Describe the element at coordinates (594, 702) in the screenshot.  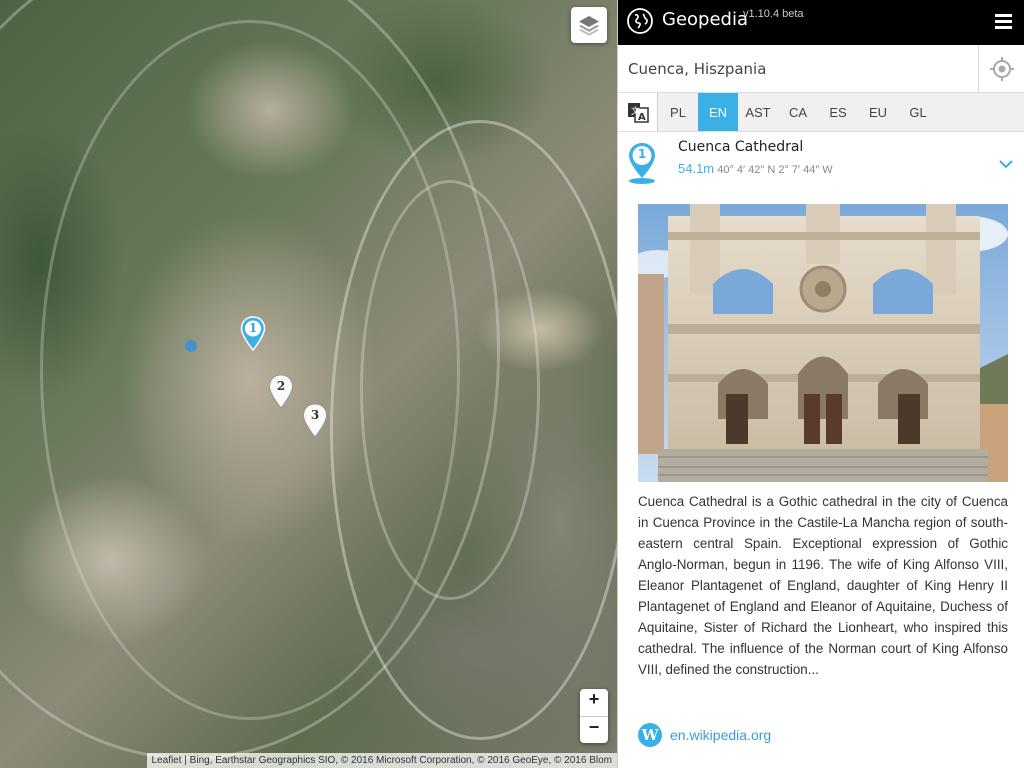
I see `zoom-in-button: +` at that location.